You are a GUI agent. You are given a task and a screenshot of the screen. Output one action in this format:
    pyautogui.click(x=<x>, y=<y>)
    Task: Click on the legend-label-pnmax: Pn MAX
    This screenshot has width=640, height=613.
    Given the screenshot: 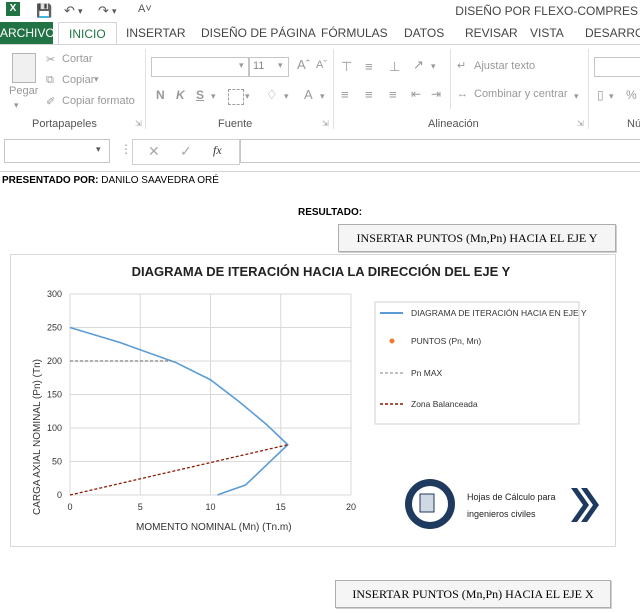 What is the action you would take?
    pyautogui.click(x=427, y=373)
    